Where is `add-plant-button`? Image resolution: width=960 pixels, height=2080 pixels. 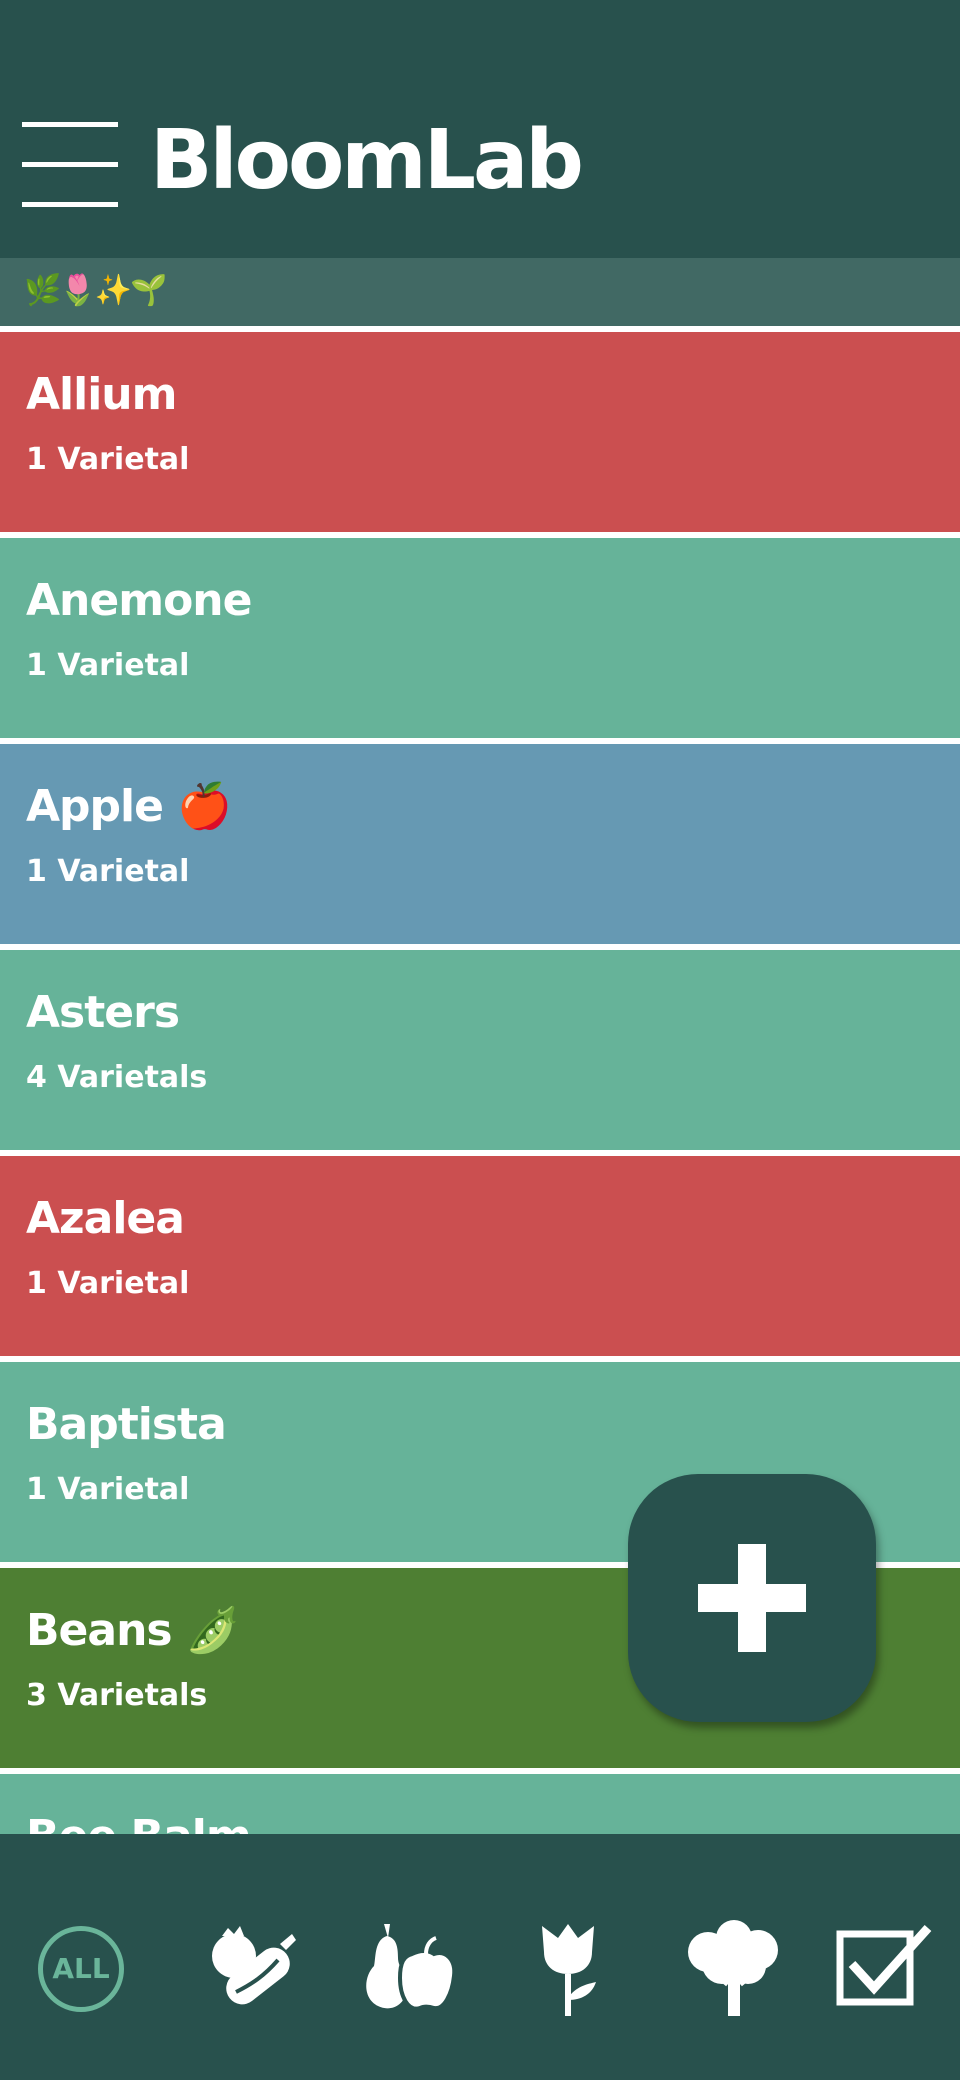 add-plant-button is located at coordinates (752, 1598).